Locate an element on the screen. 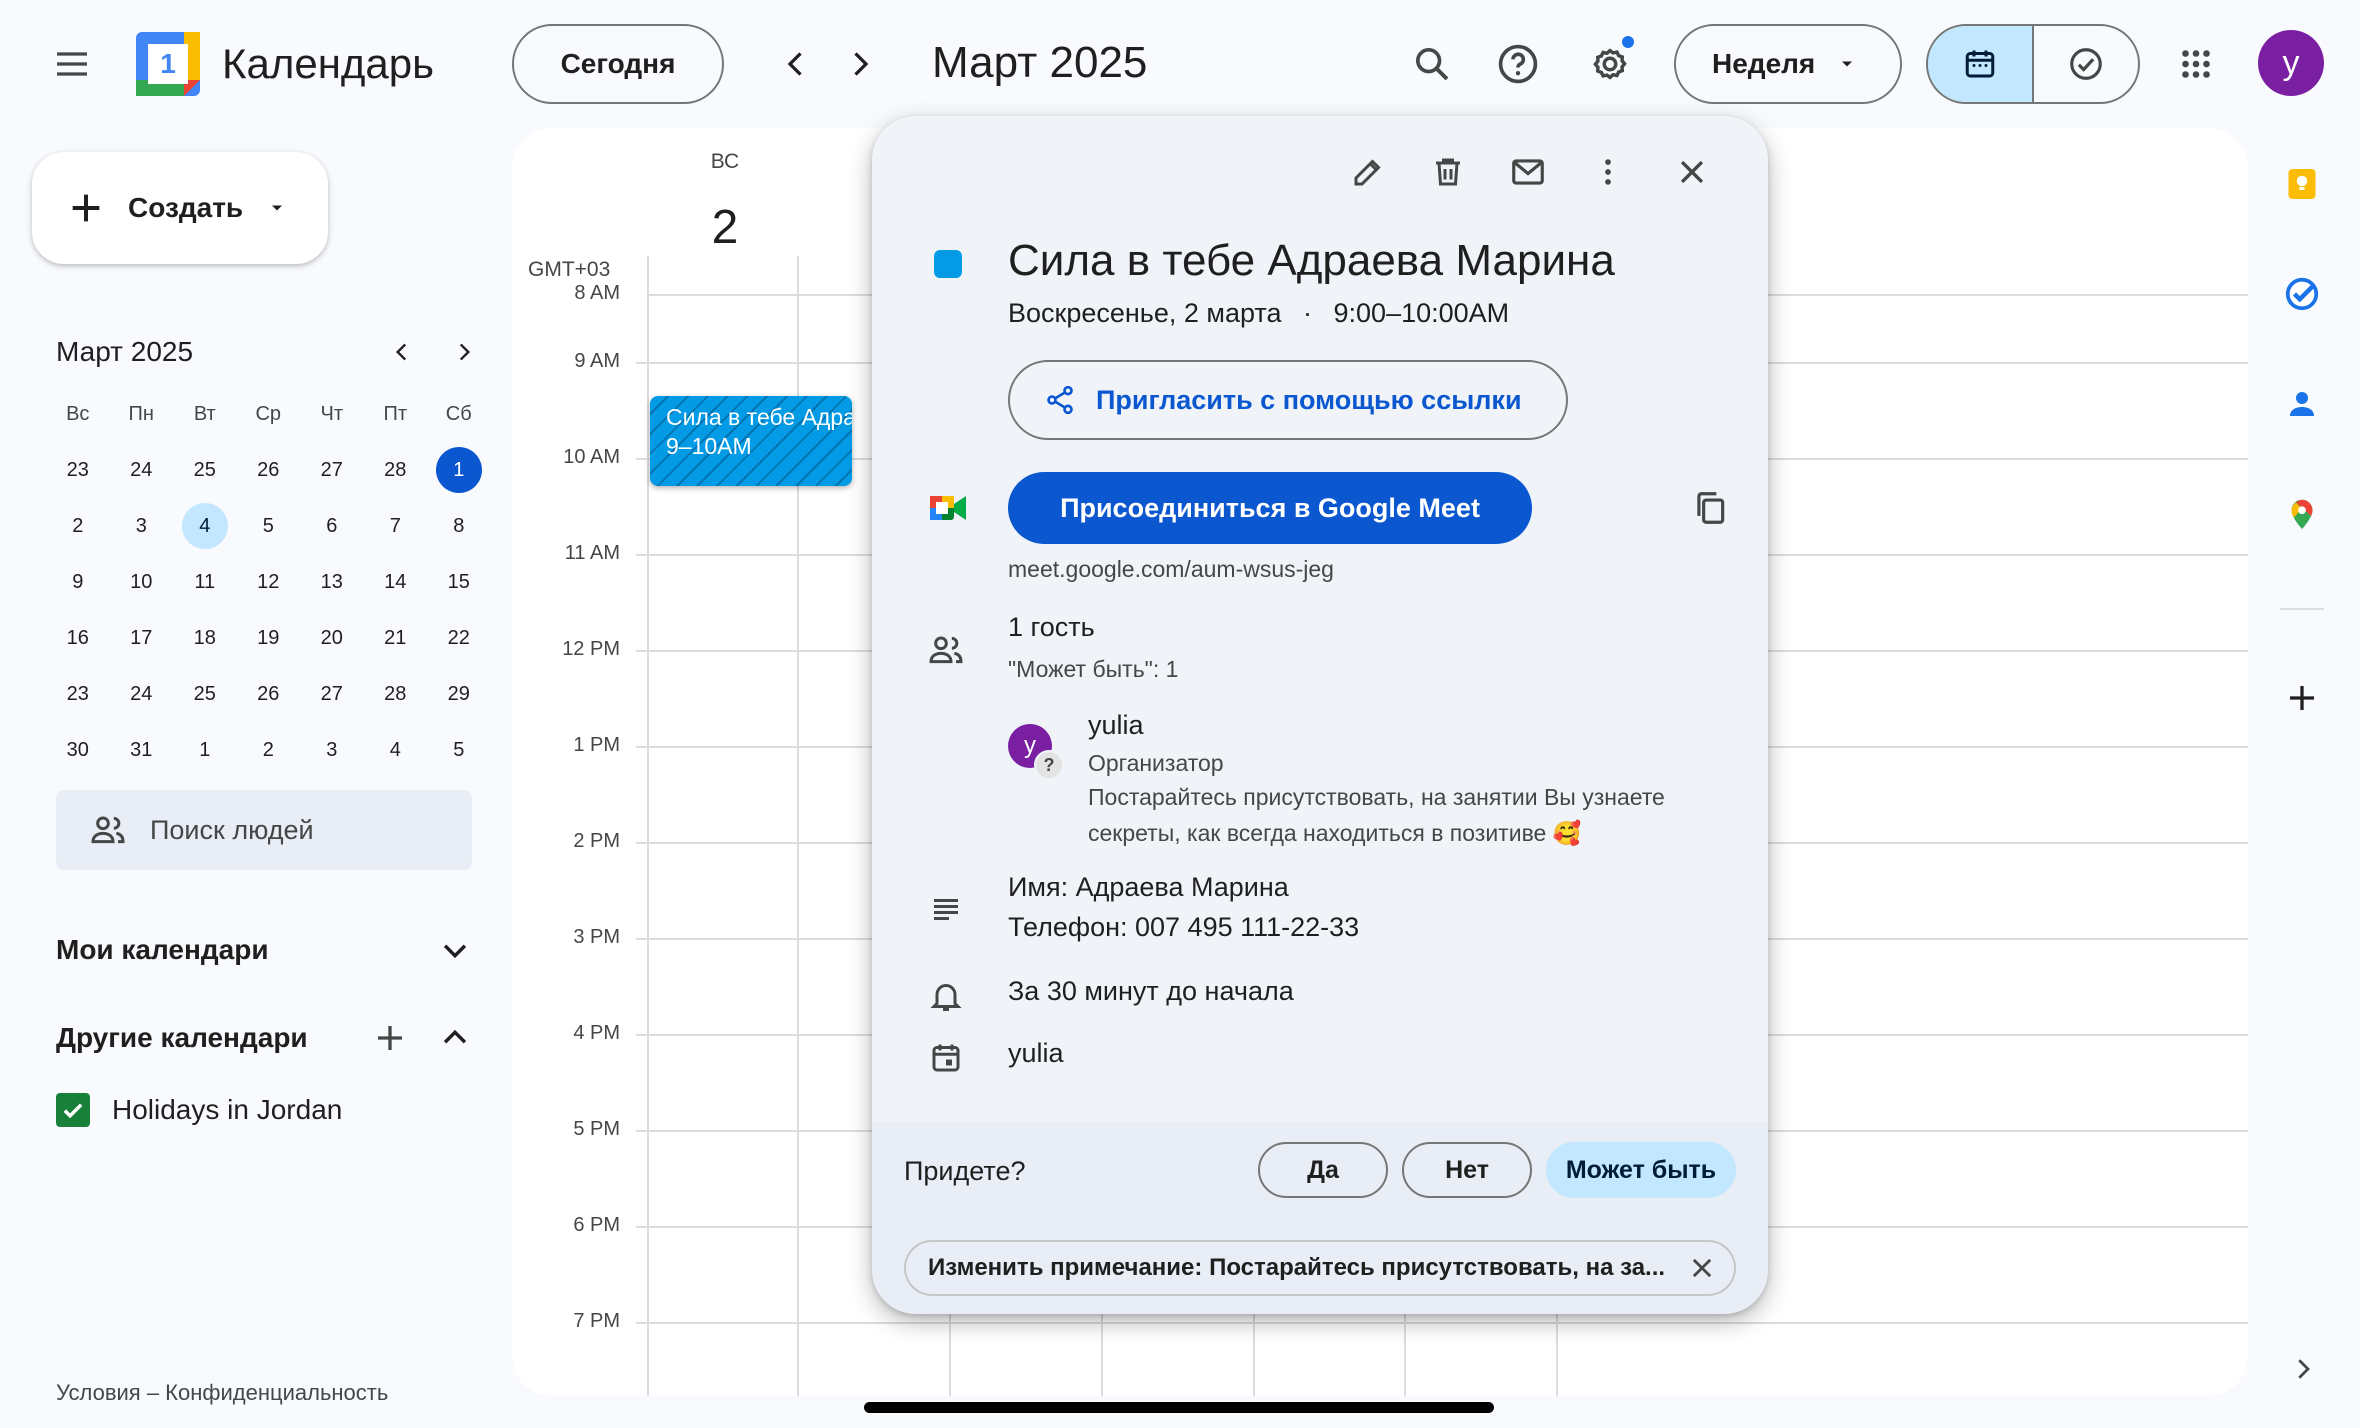  settings-gear-icon is located at coordinates (1610, 64).